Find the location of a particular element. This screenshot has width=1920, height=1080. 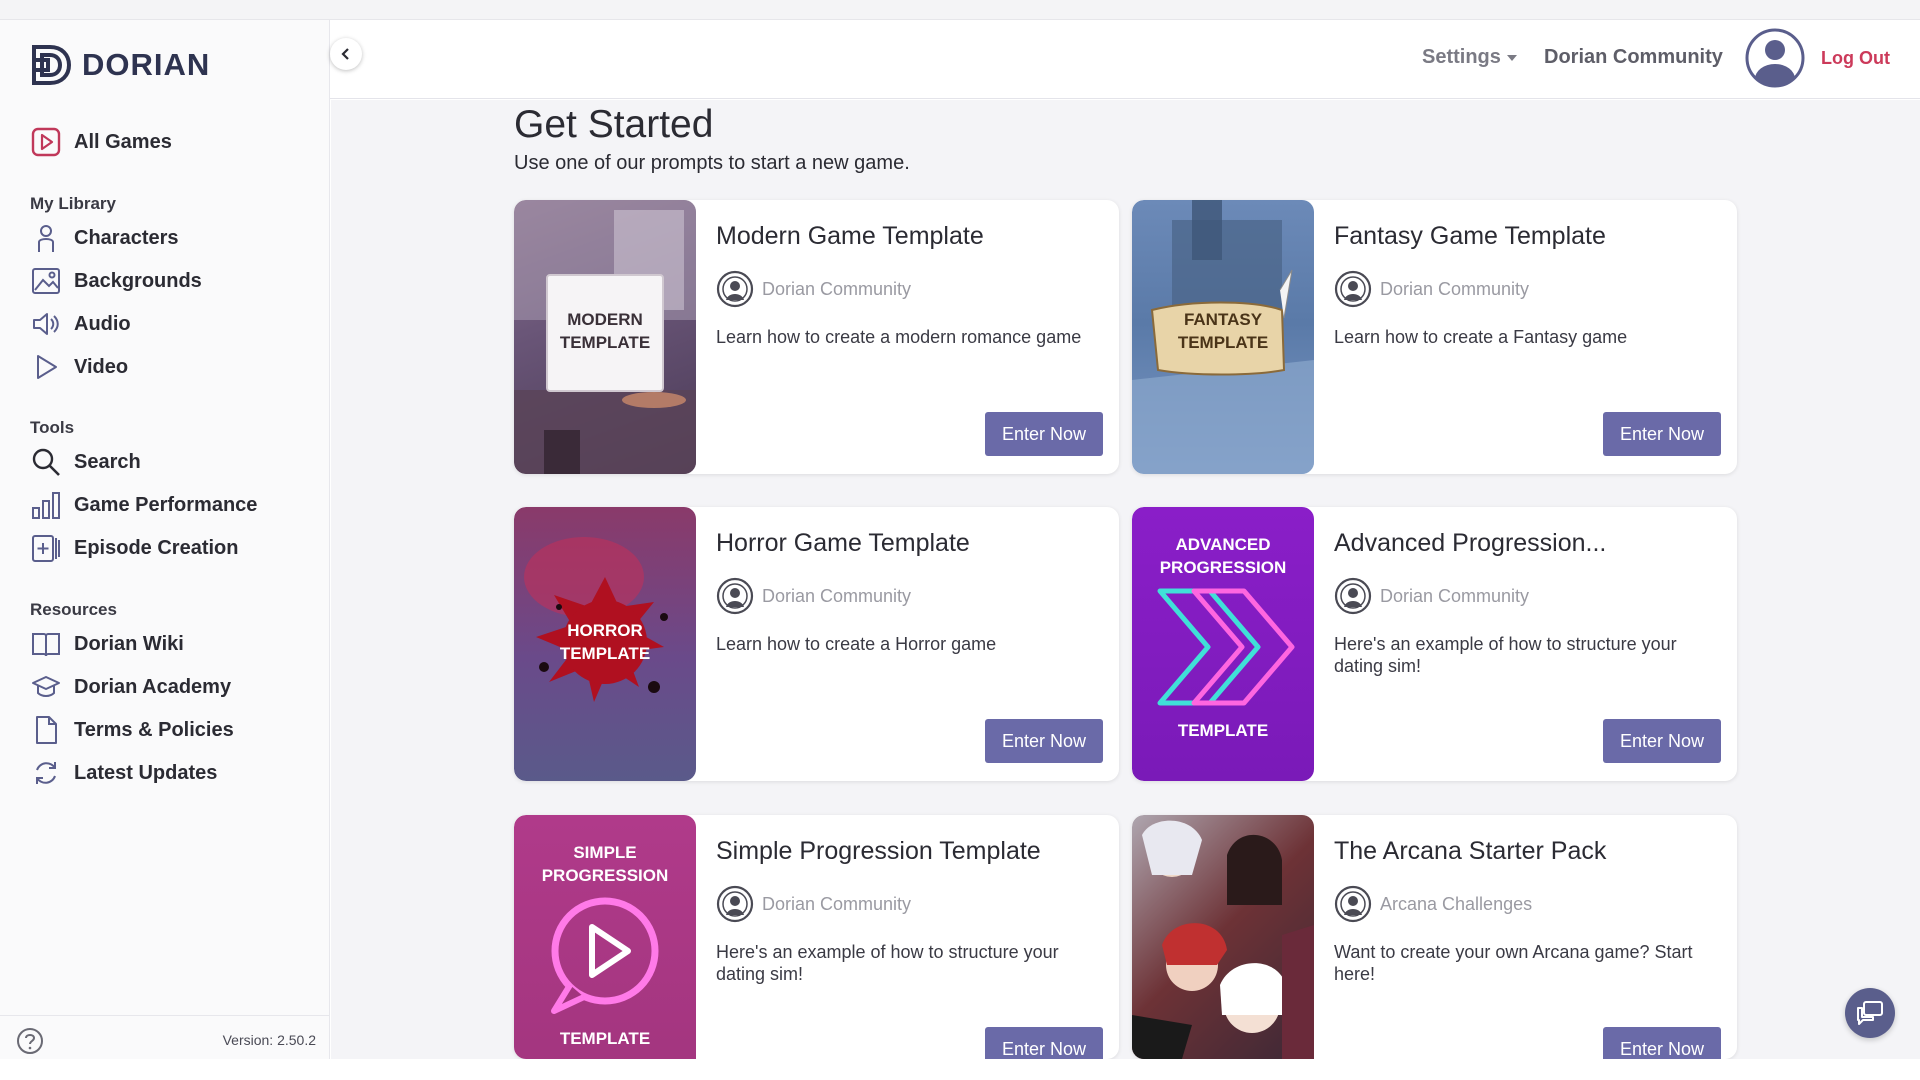

section-title-resources: Resources is located at coordinates (73, 609).